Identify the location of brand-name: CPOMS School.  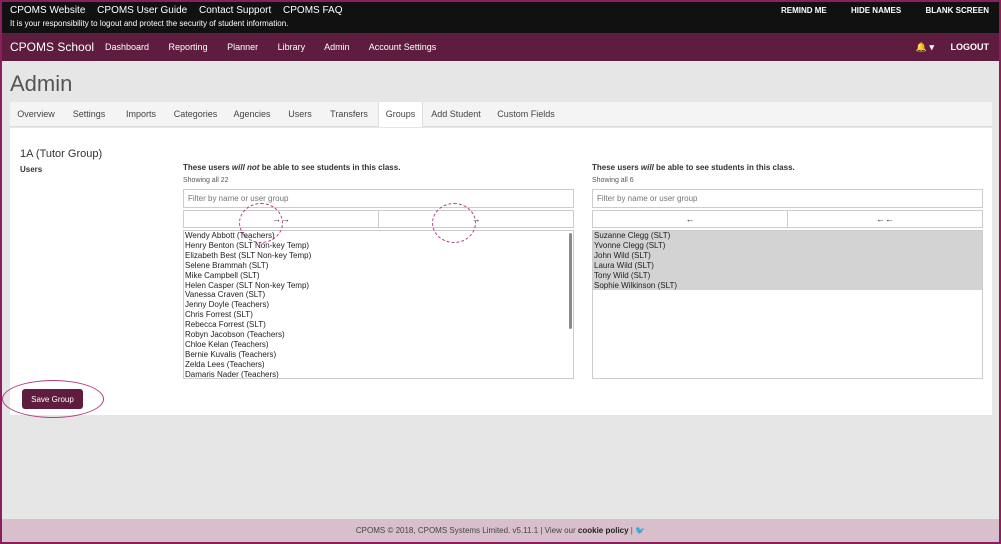
(52, 47).